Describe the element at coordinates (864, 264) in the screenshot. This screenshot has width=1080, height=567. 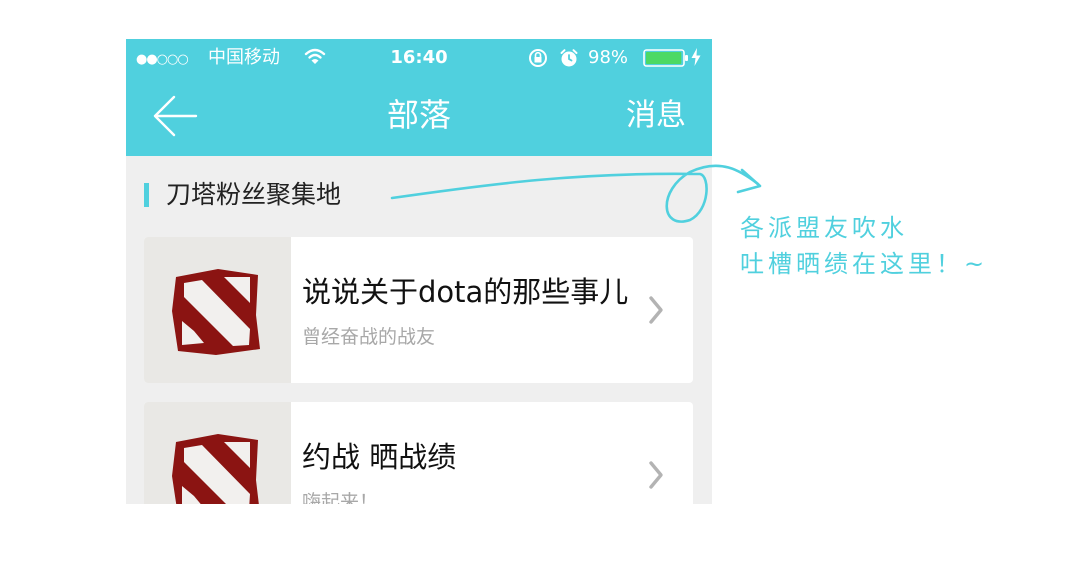
I see `annotation-line-2: 吐槽晒绩在这里！~` at that location.